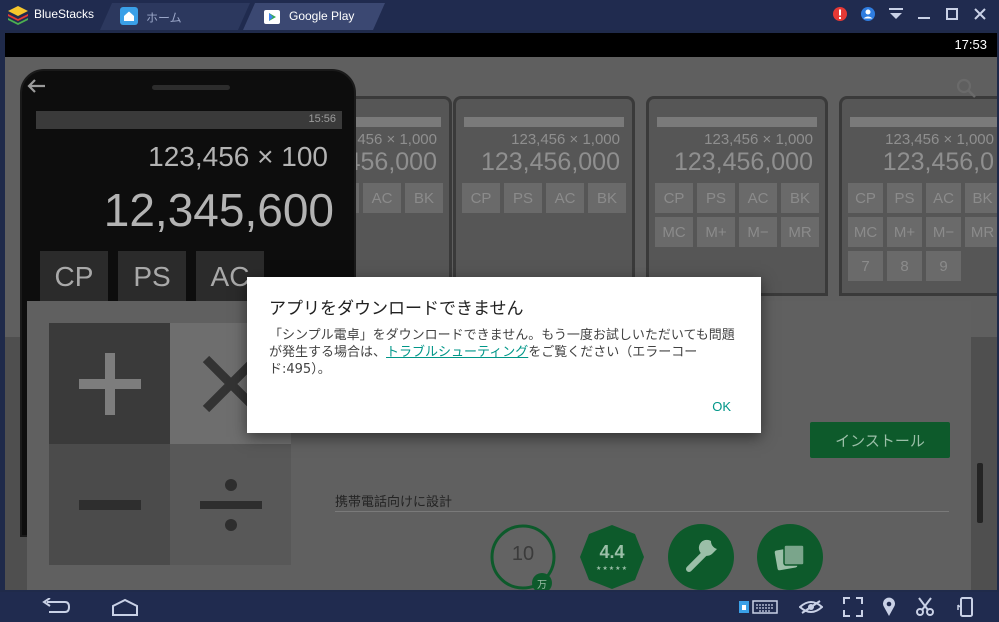  I want to click on bluestacks-logo, so click(18, 15).